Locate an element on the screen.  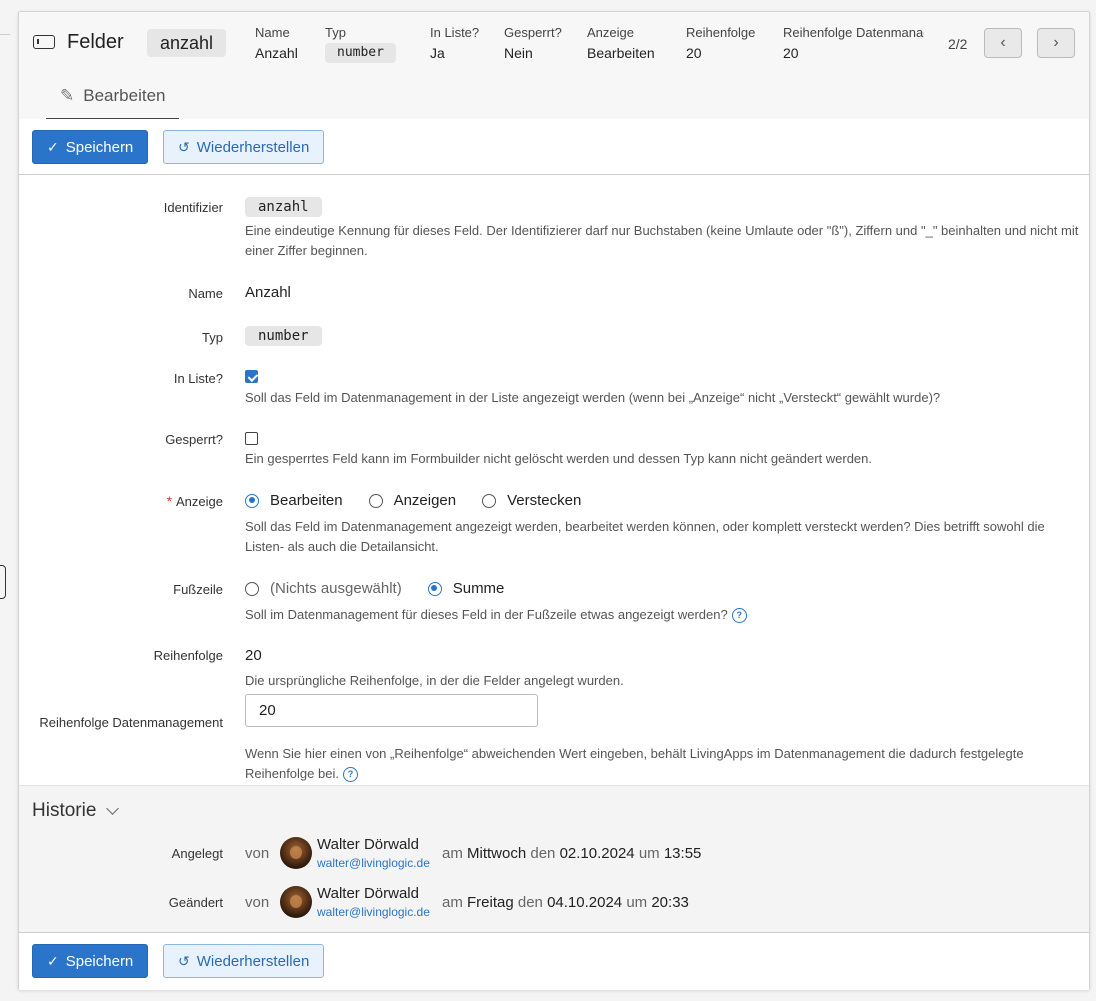
save-button: ✓ Speichern is located at coordinates (90, 147).